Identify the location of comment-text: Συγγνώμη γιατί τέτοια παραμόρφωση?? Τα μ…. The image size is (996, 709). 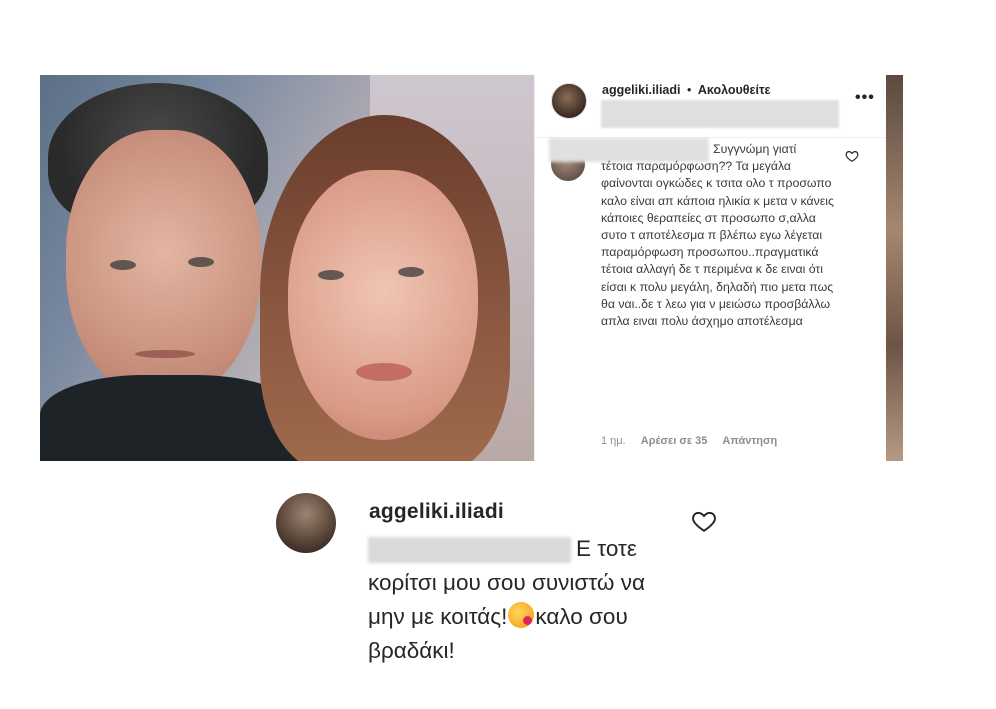
(723, 235).